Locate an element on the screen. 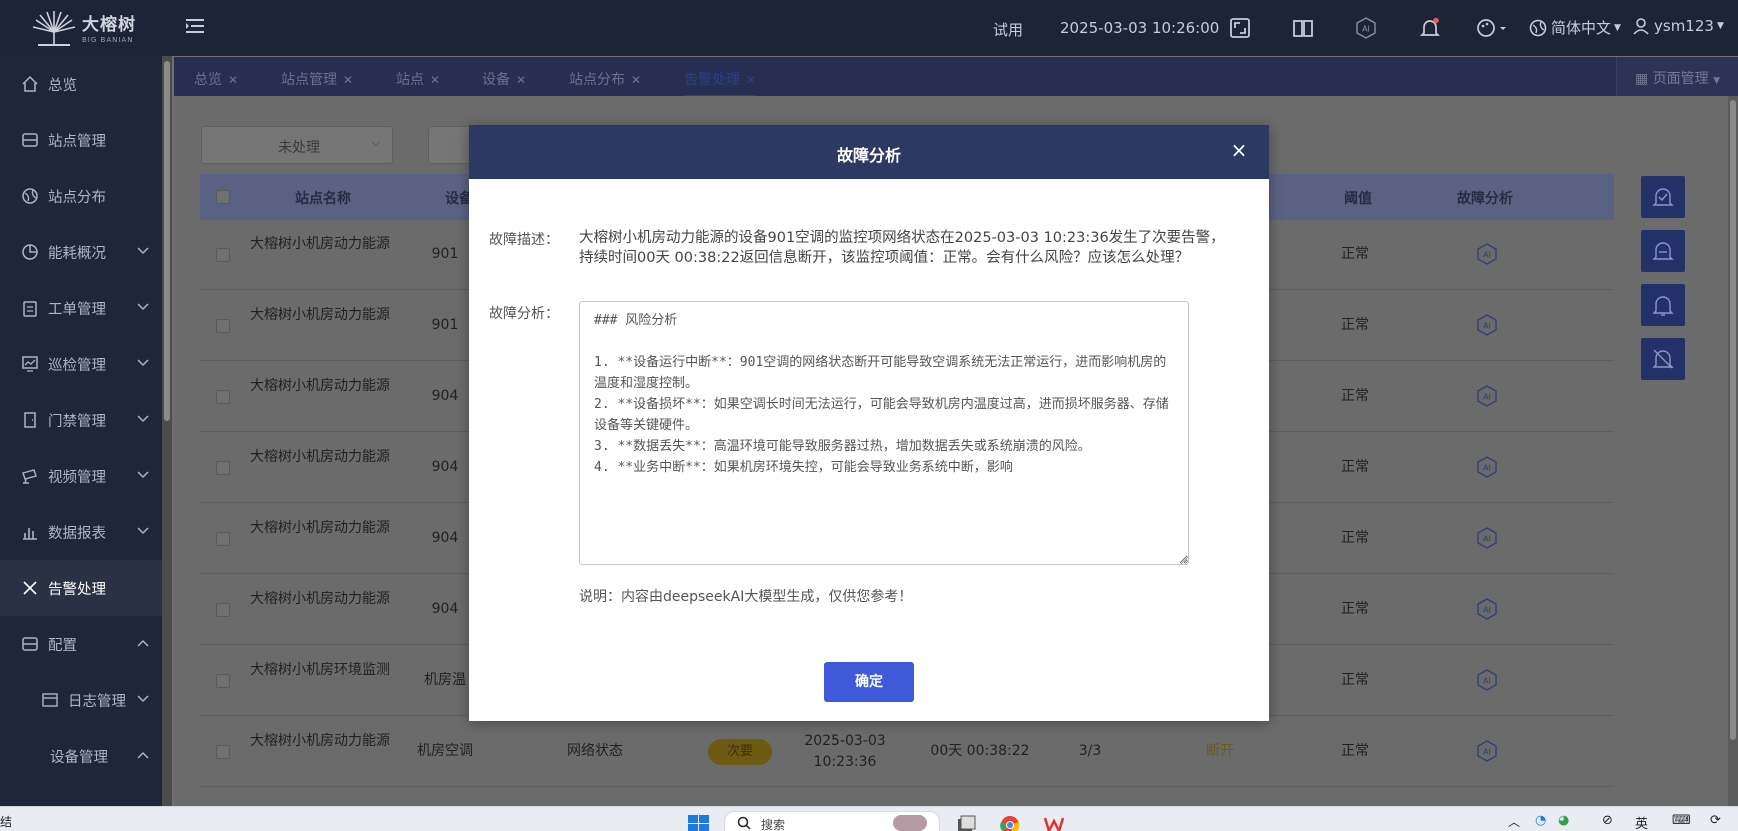 The width and height of the screenshot is (1738, 831). sidebar-item-device-management: 设备管理 is located at coordinates (81, 756).